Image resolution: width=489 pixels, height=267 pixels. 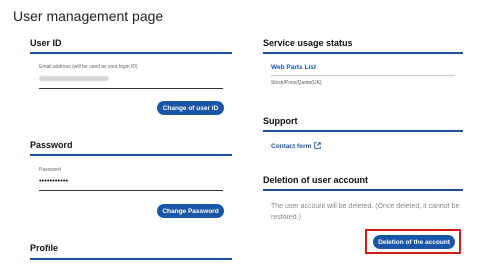 What do you see at coordinates (88, 16) in the screenshot?
I see `page-title: User management page` at bounding box center [88, 16].